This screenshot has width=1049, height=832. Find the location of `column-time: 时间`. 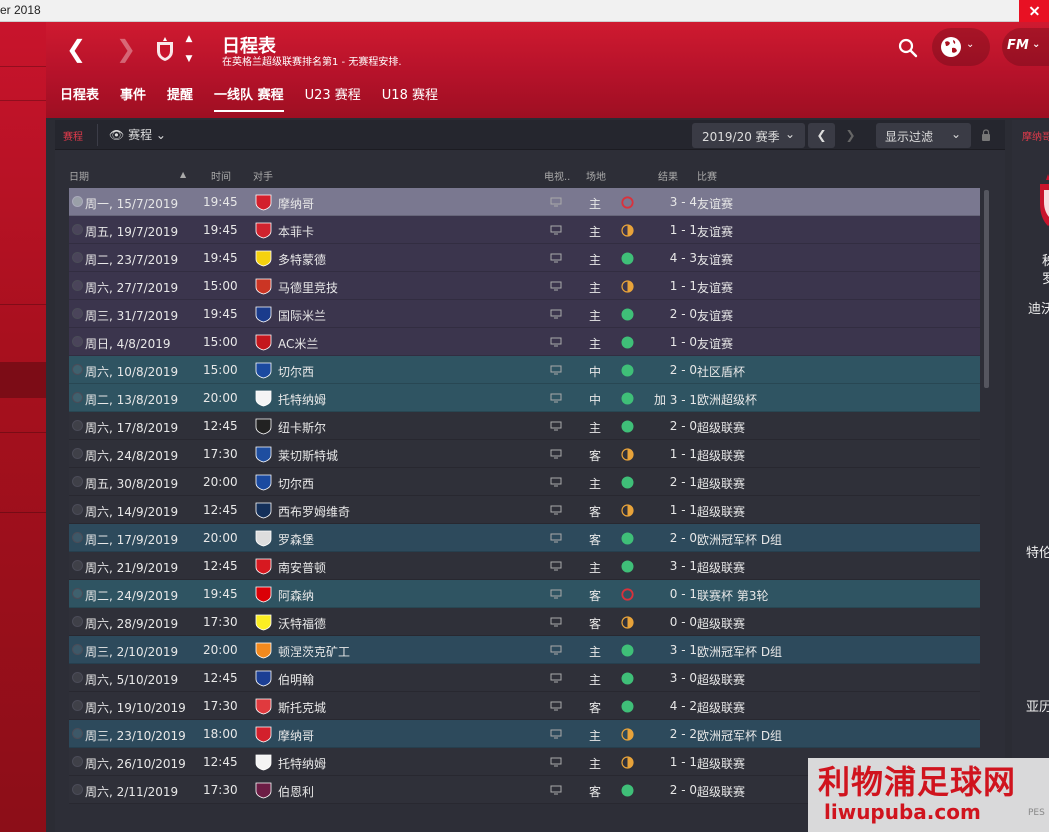

column-time: 时间 is located at coordinates (221, 175).